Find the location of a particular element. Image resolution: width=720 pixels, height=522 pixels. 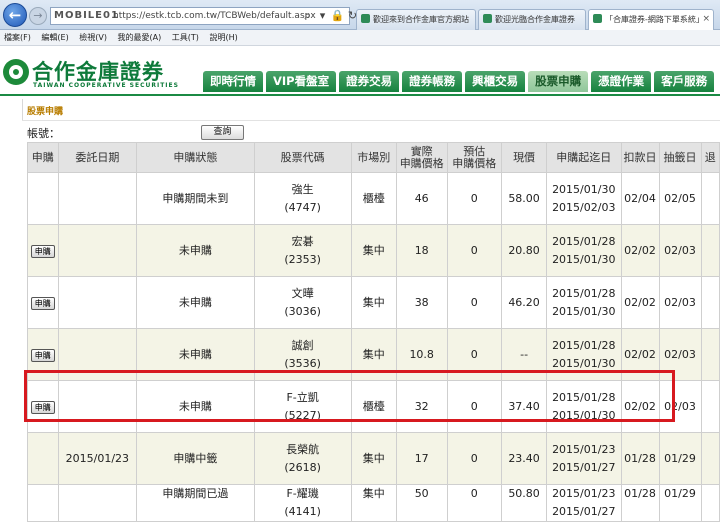

nav-customer-service: 客戶服務 is located at coordinates (684, 81).